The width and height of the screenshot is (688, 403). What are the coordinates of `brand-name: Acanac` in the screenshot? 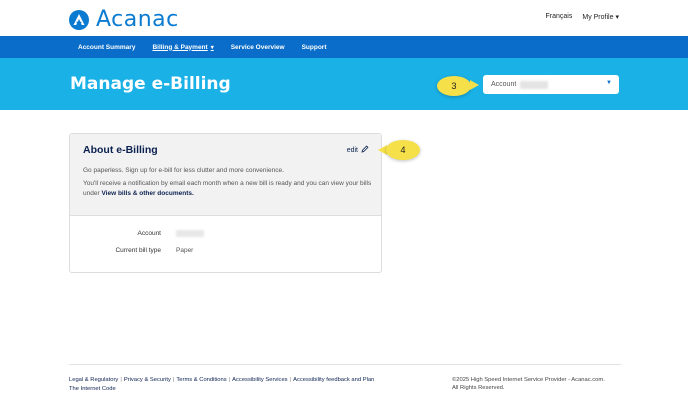 It's located at (137, 19).